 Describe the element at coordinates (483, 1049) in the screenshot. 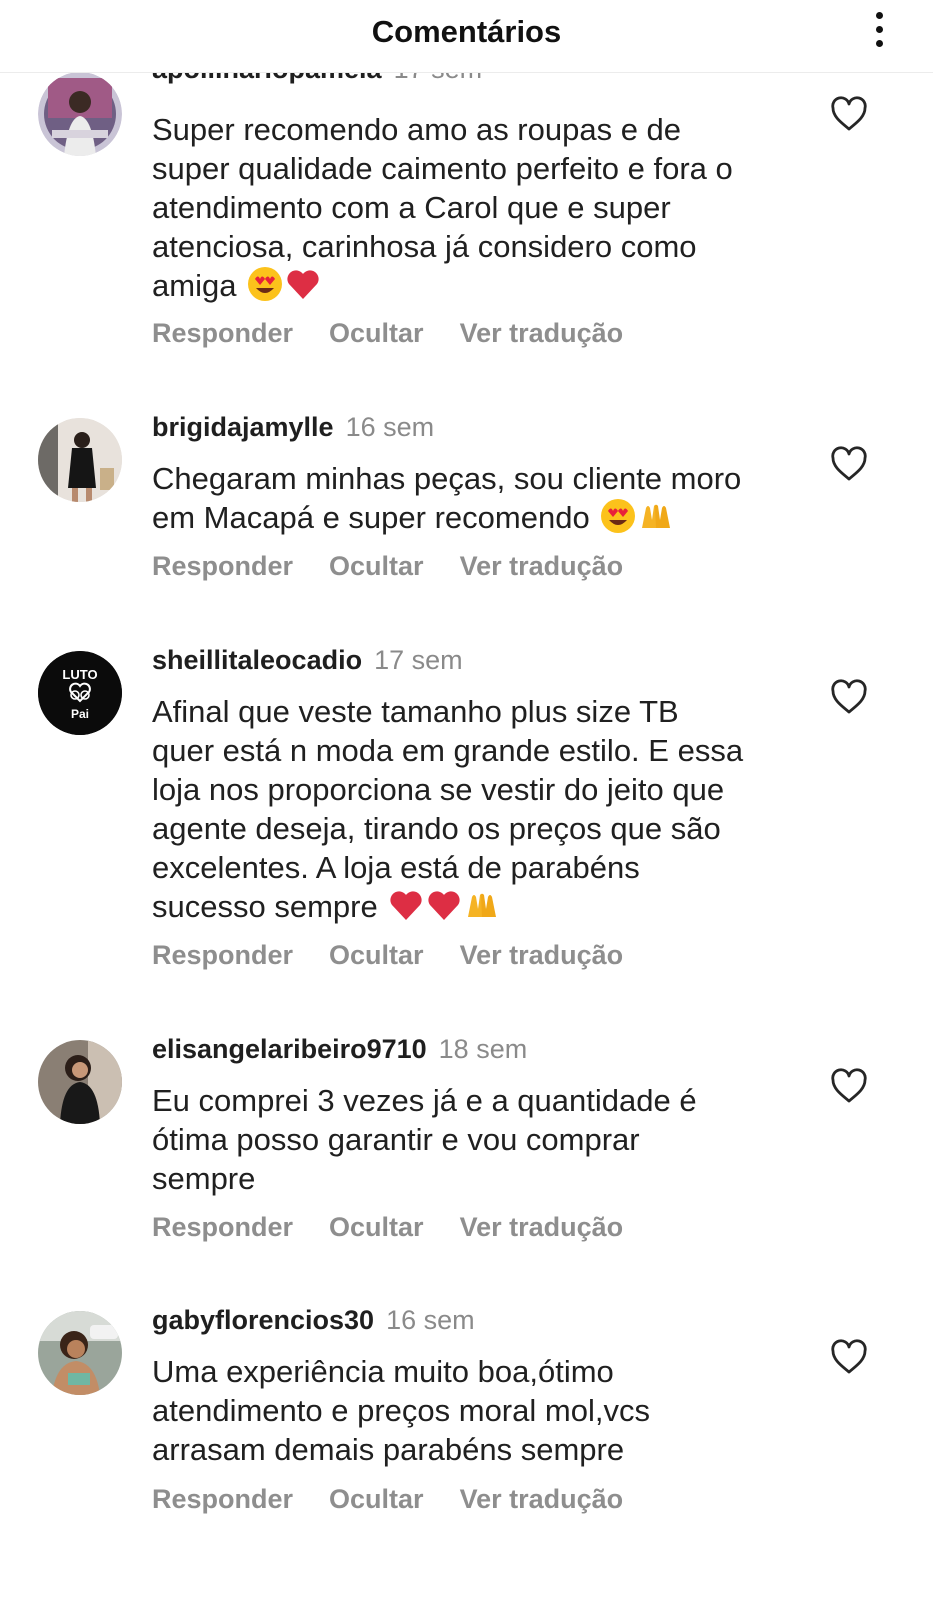

I see `comment-time: 18 sem` at that location.